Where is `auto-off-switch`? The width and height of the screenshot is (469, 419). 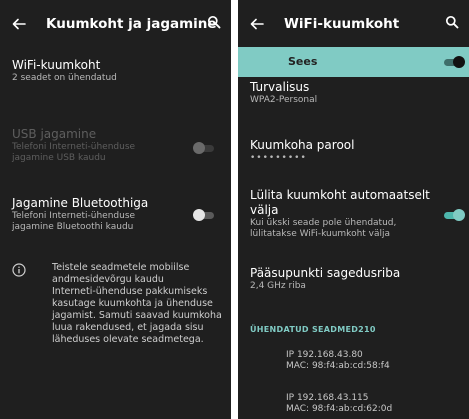
auto-off-switch is located at coordinates (454, 215).